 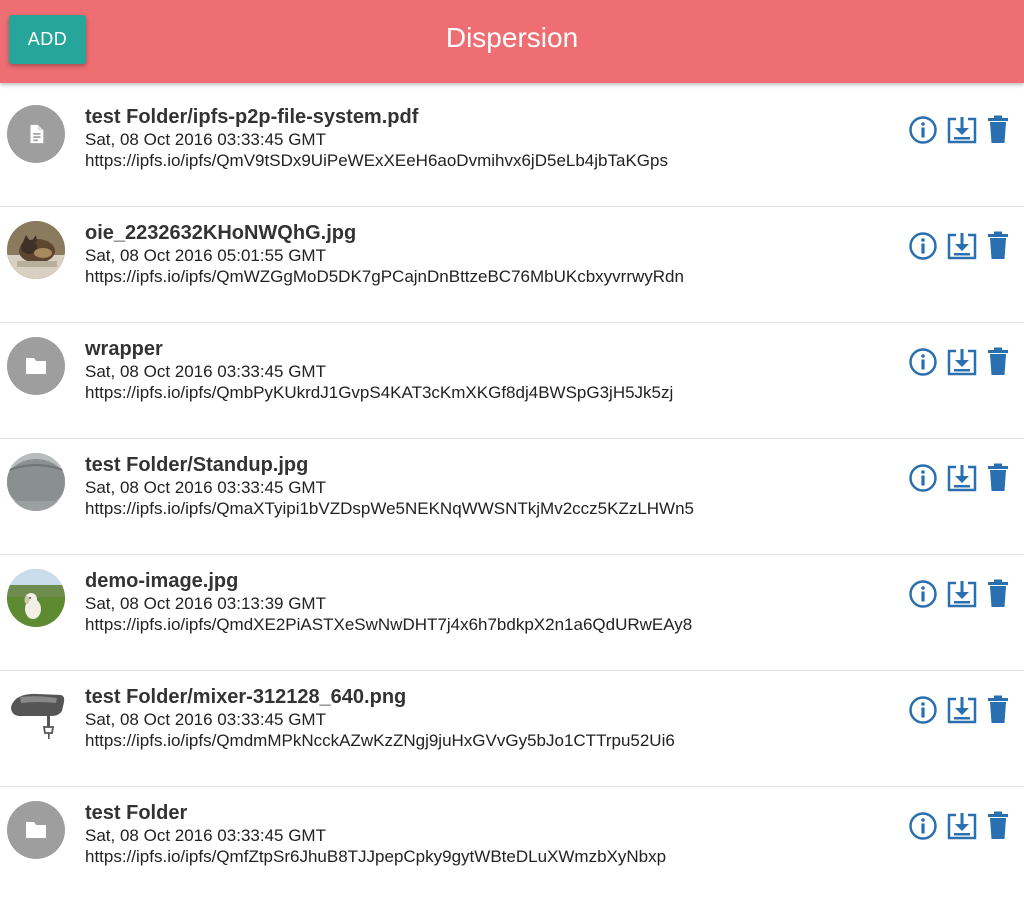 I want to click on app-title: Dispersion, so click(x=512, y=37).